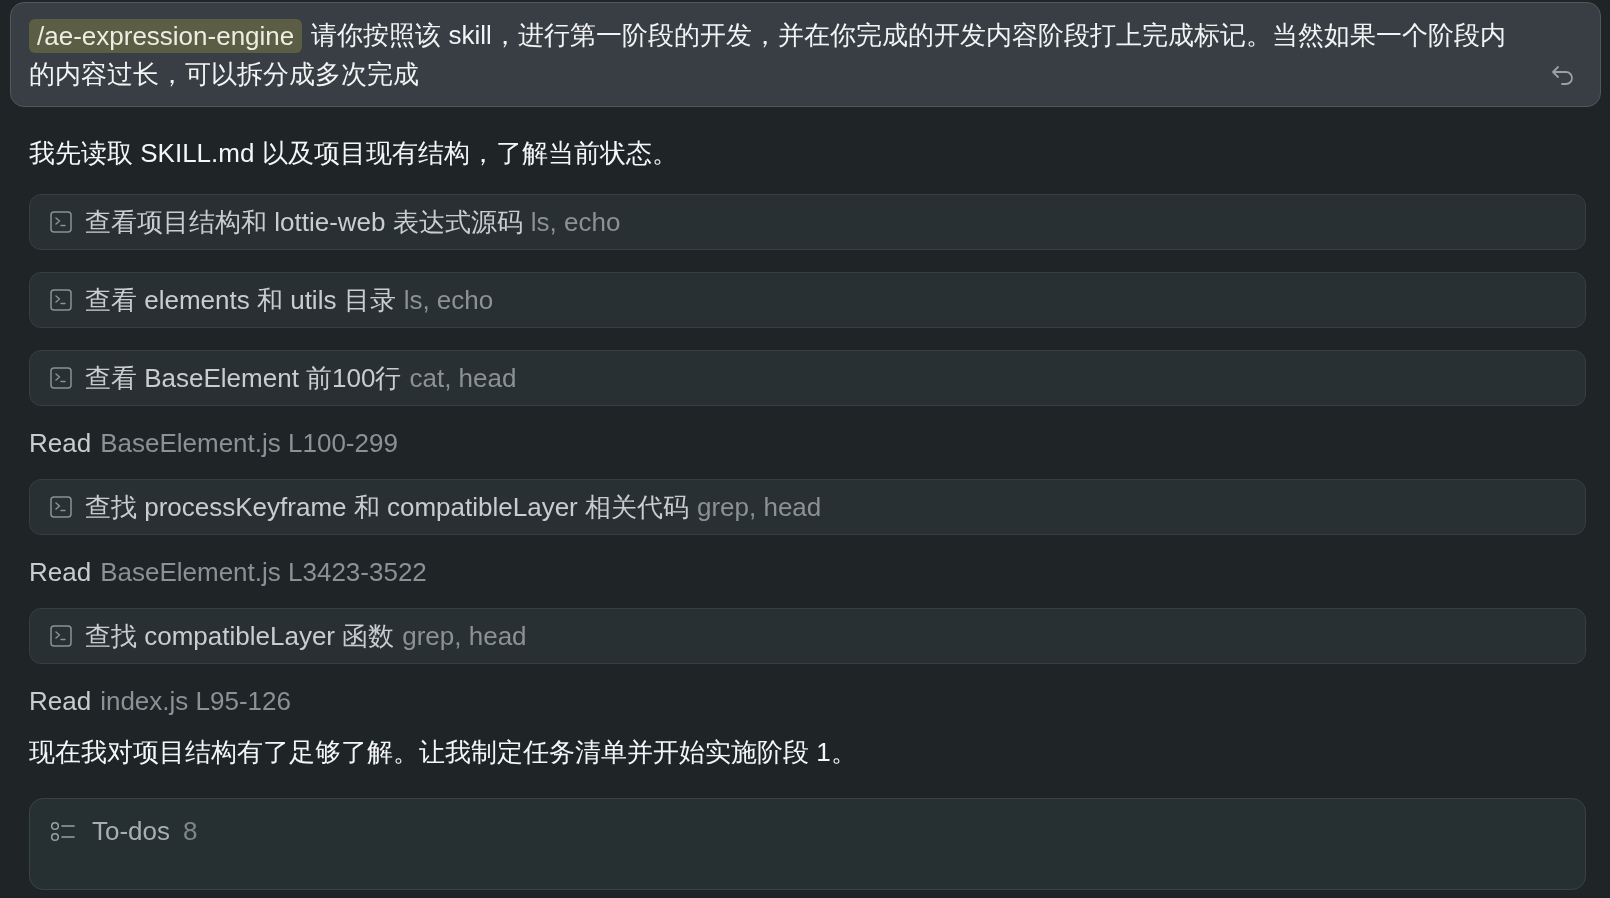  I want to click on todos-label: To-dos, so click(131, 831).